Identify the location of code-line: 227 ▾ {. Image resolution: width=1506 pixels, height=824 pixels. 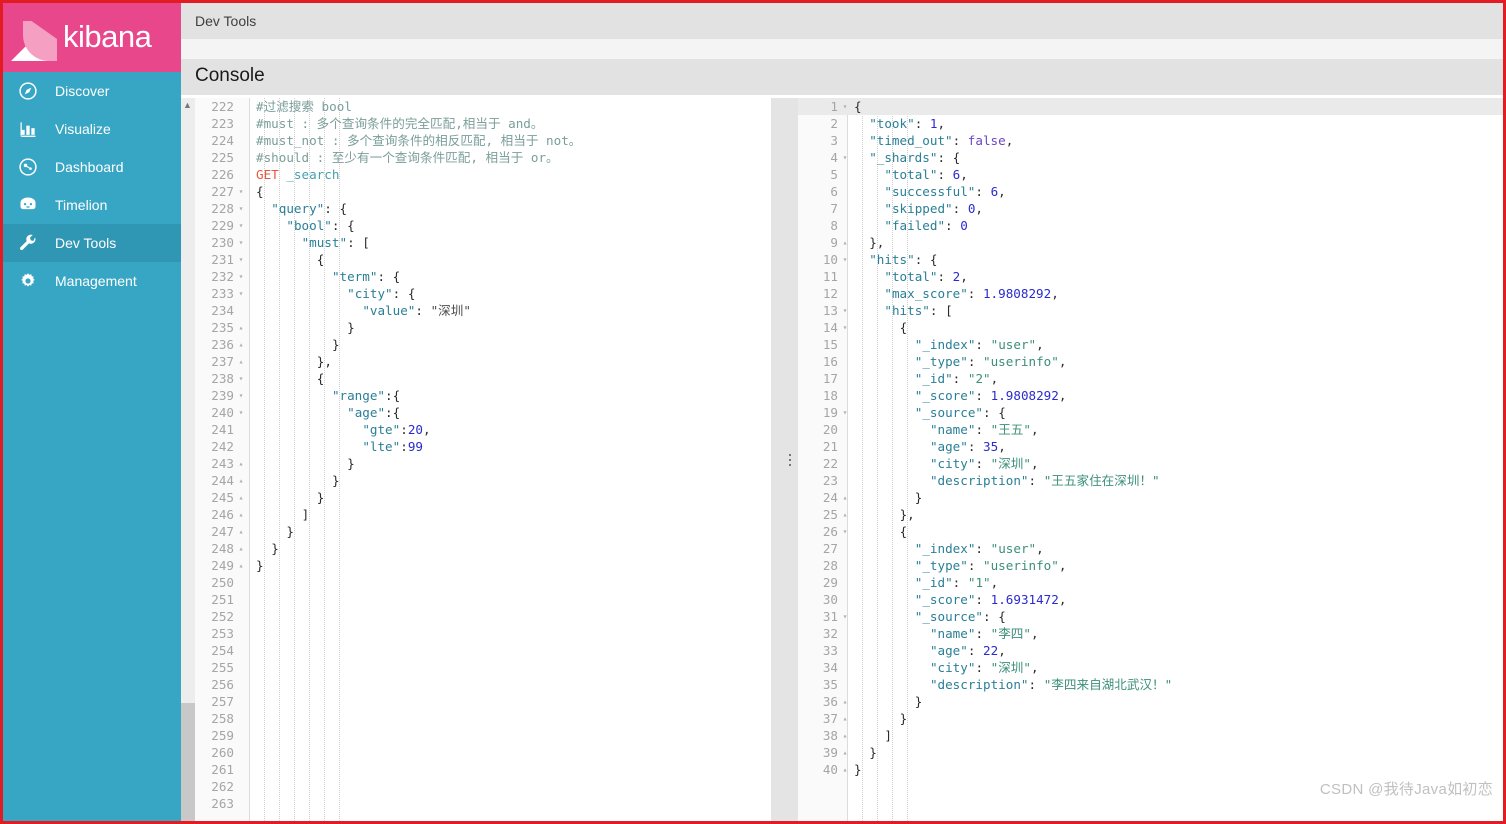
(482, 191).